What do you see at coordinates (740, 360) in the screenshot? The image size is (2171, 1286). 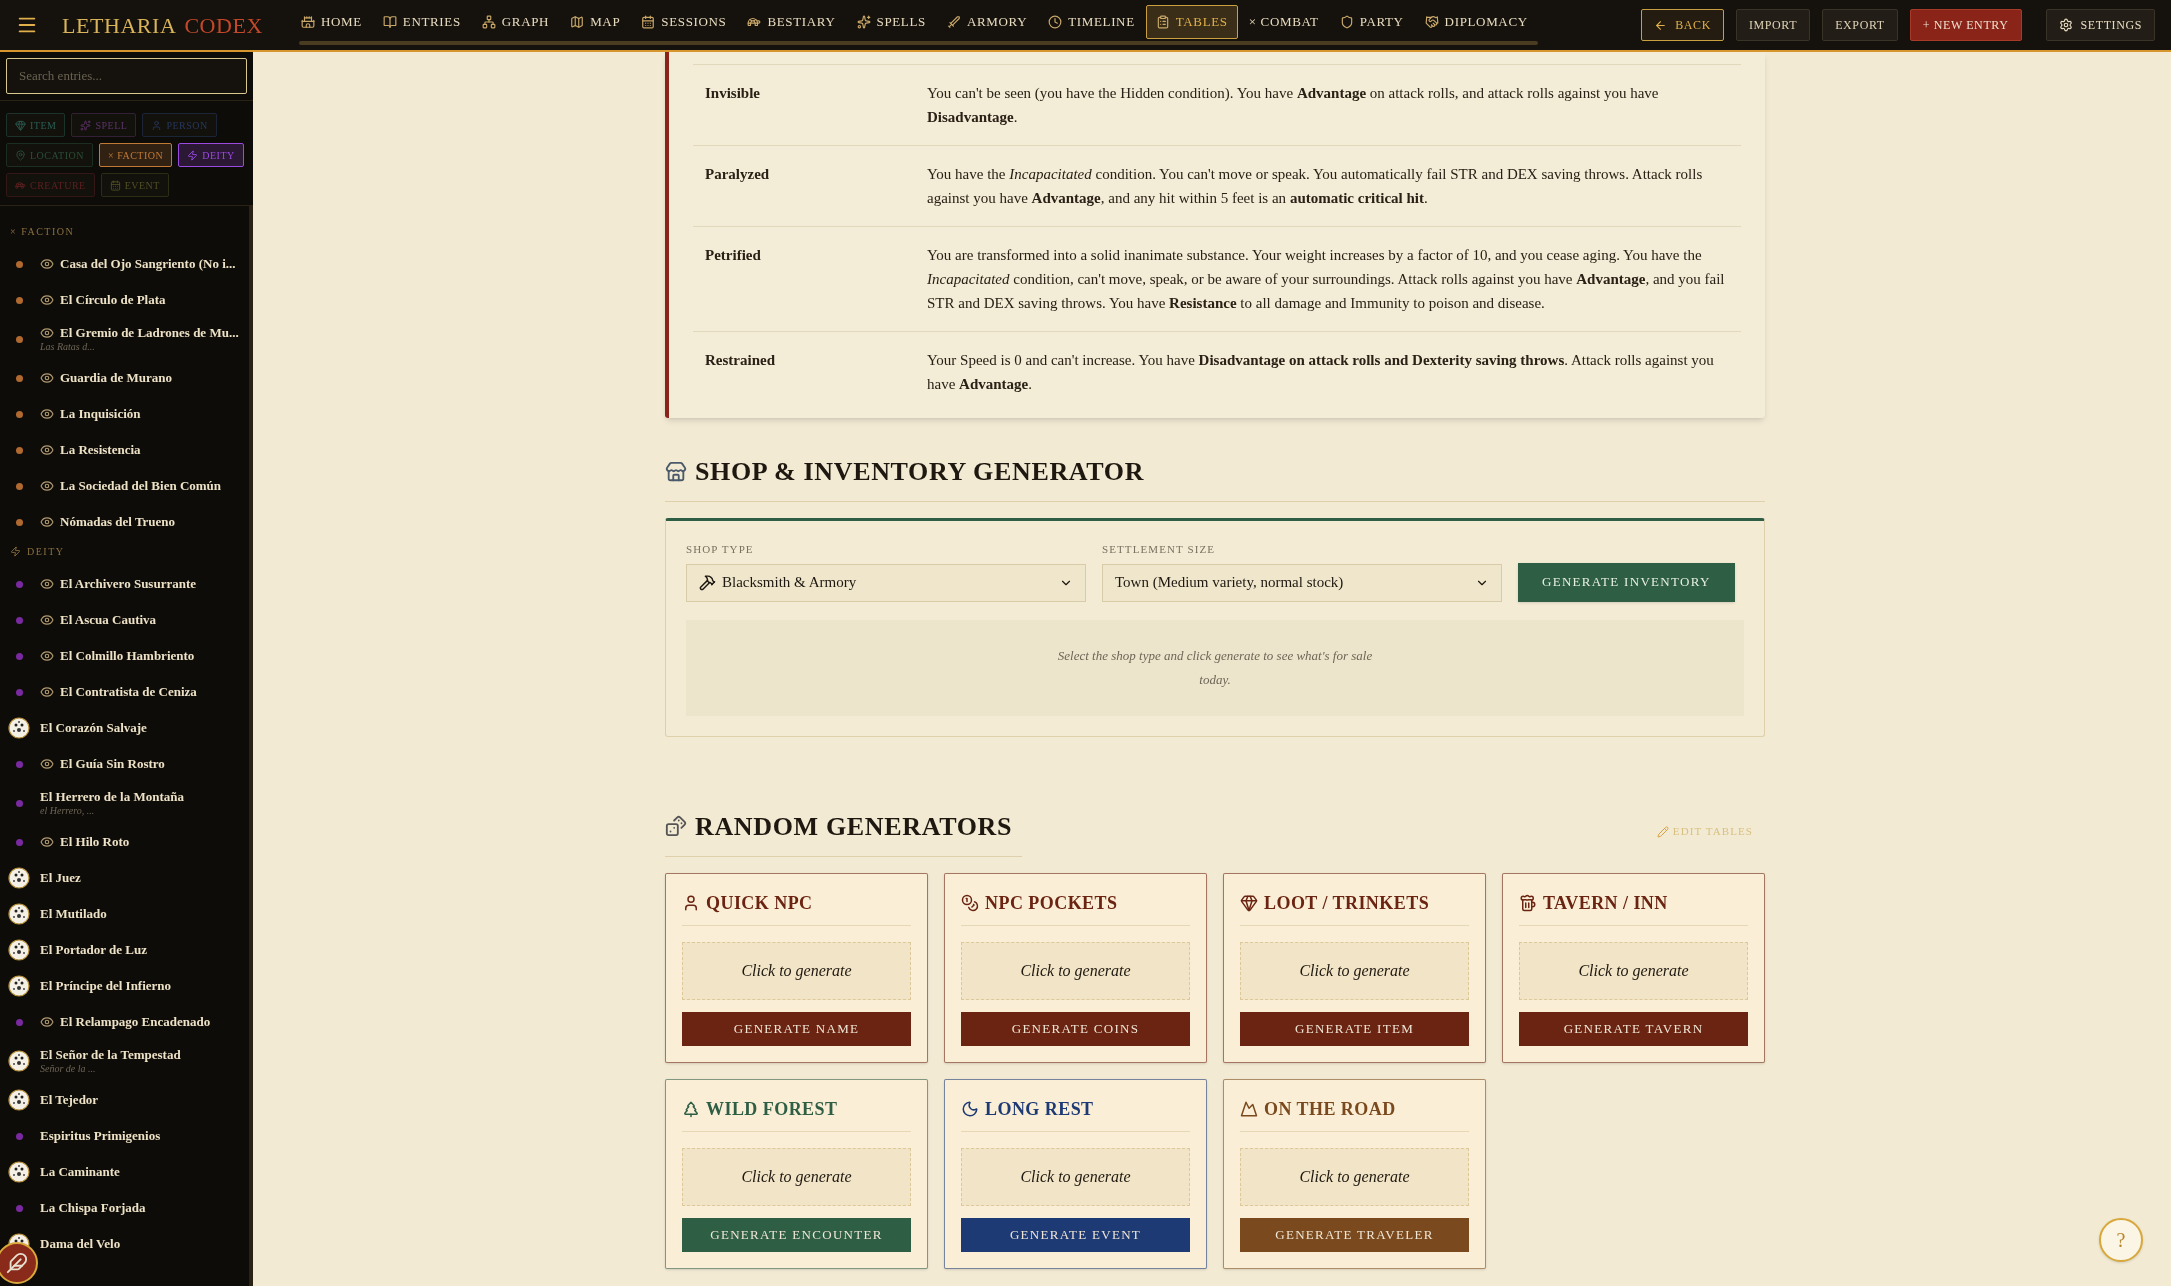 I see `condition-name: Restrained` at bounding box center [740, 360].